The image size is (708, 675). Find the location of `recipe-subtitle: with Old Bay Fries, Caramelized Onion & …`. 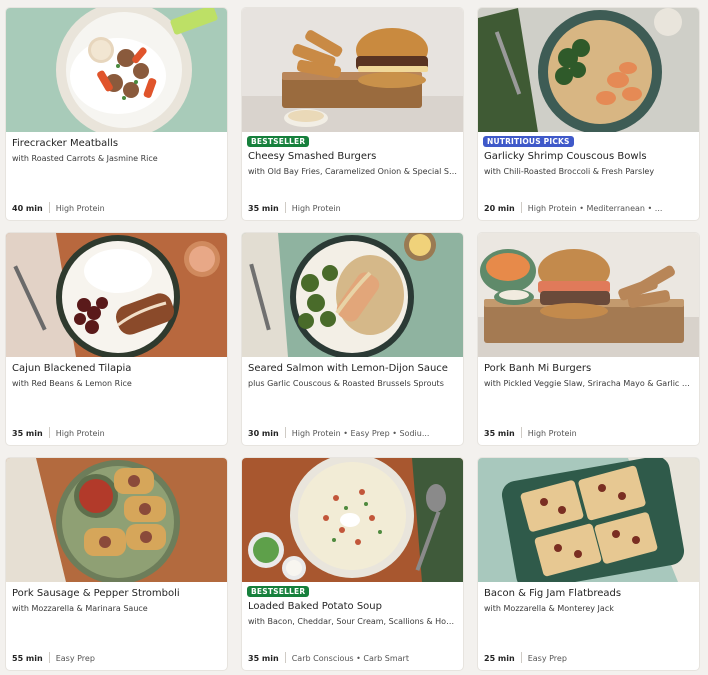

recipe-subtitle: with Old Bay Fries, Caramelized Onion & … is located at coordinates (352, 171).